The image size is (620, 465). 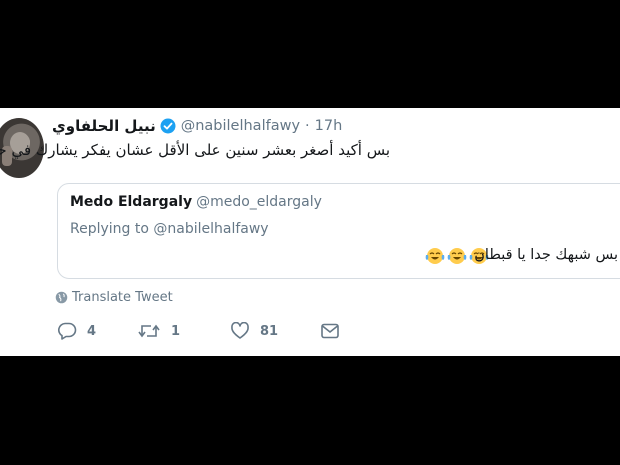 What do you see at coordinates (329, 126) in the screenshot?
I see `tweet-timestamp: 17h` at bounding box center [329, 126].